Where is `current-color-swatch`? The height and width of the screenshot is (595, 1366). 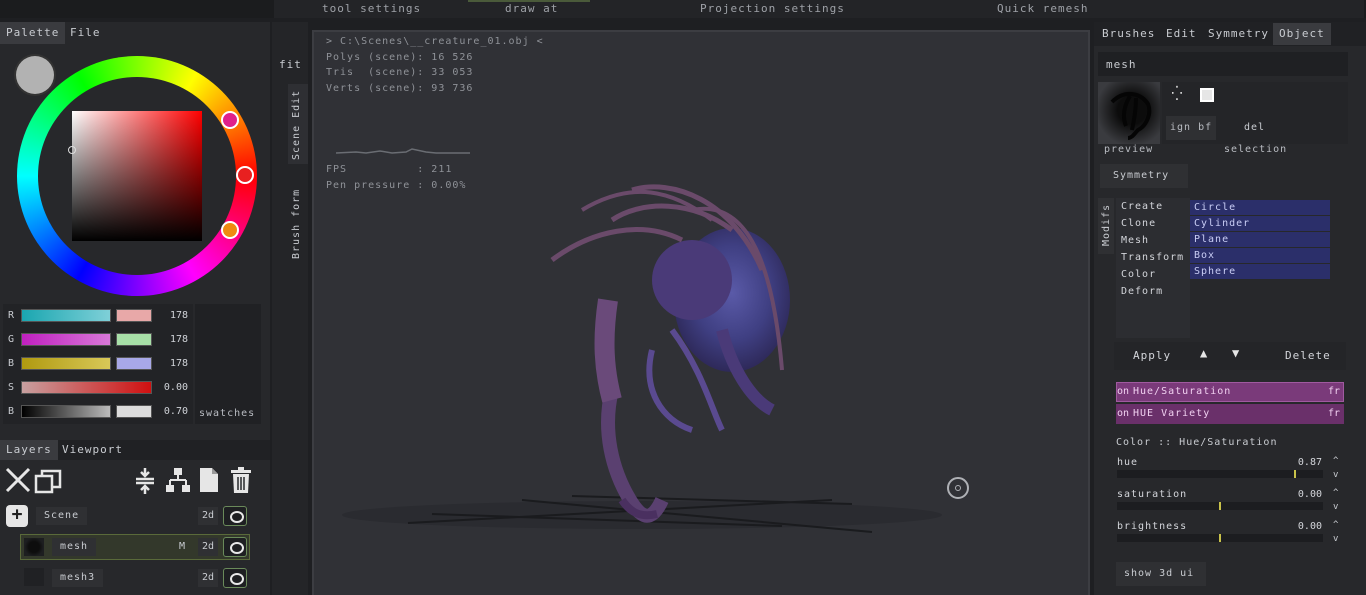 current-color-swatch is located at coordinates (35, 75).